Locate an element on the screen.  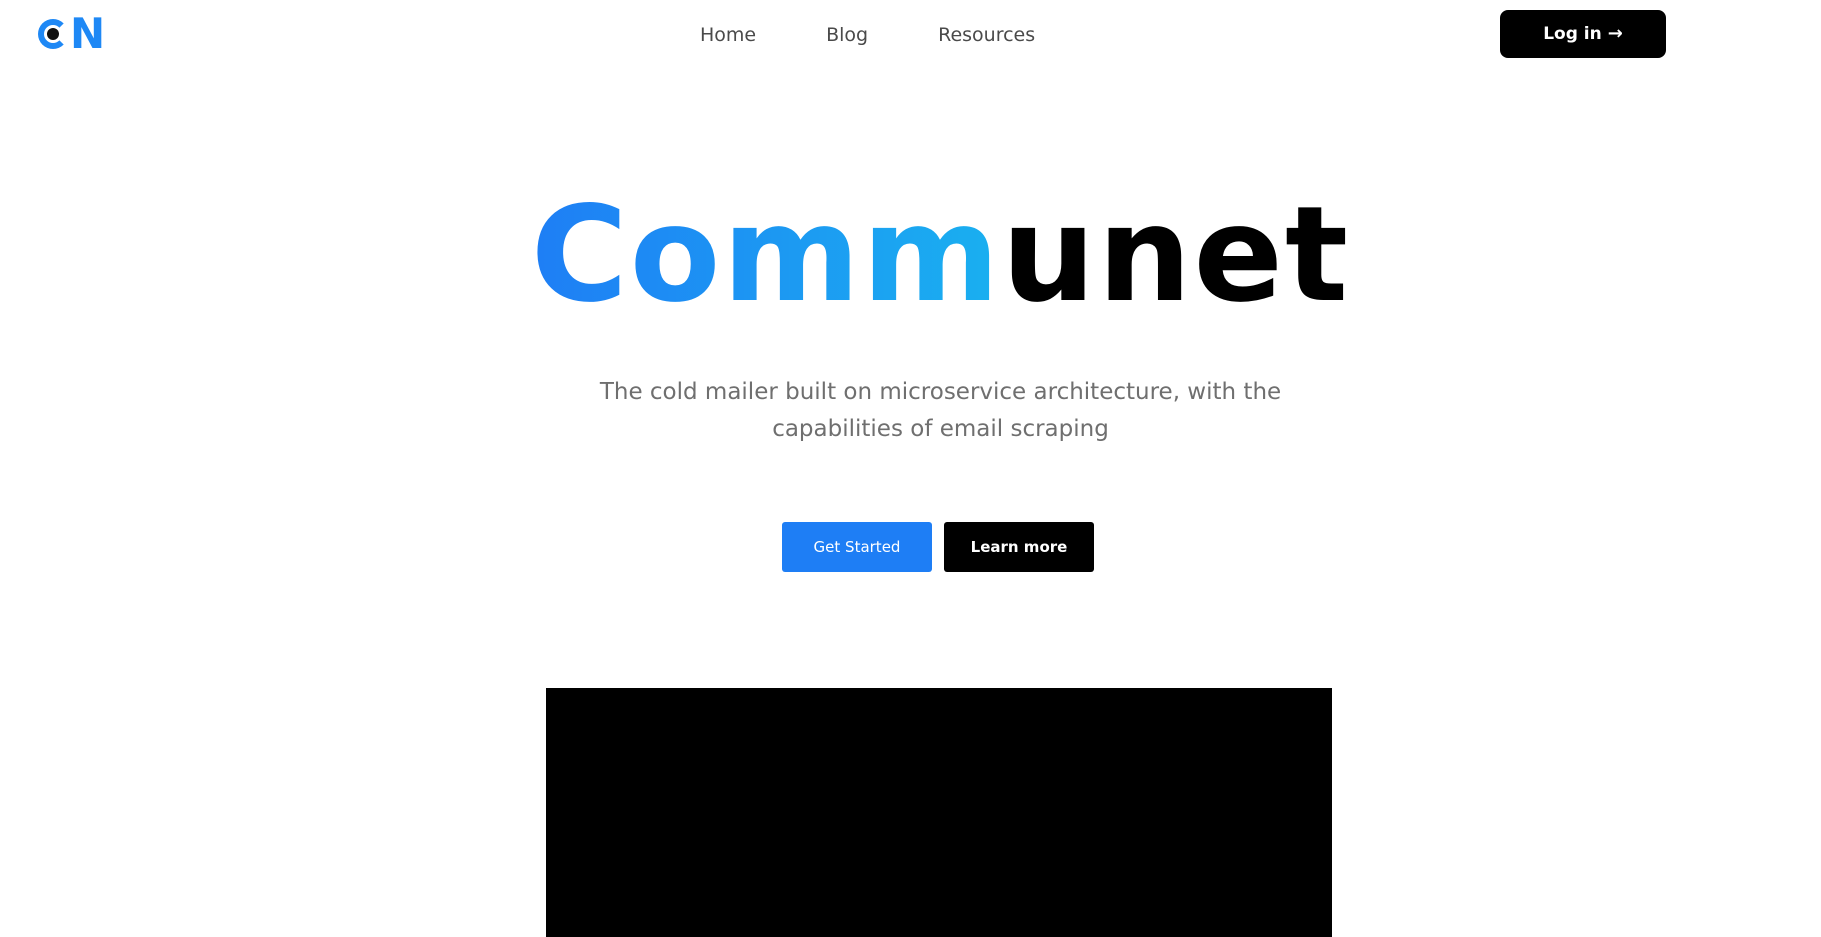
hero-title-black: unet is located at coordinates (1176, 255).